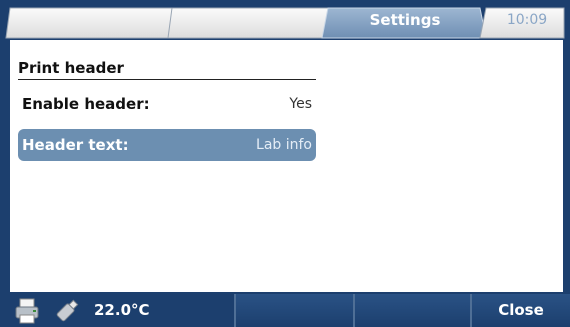 The height and width of the screenshot is (327, 570). Describe the element at coordinates (527, 20) in the screenshot. I see `clock-display: 10:09` at that location.